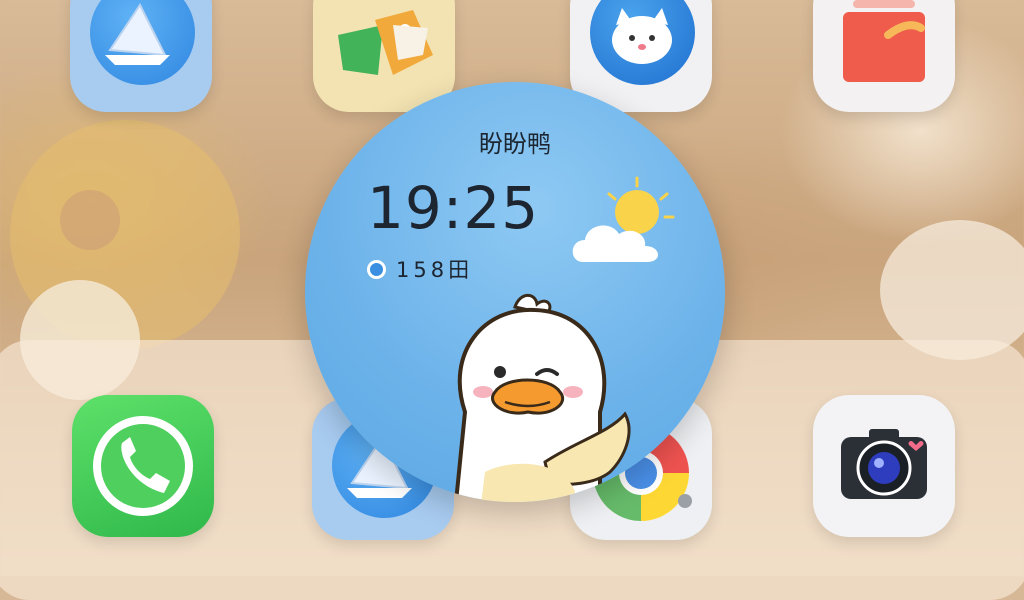 This screenshot has height=600, width=1024. I want to click on status-dot-icon, so click(376, 269).